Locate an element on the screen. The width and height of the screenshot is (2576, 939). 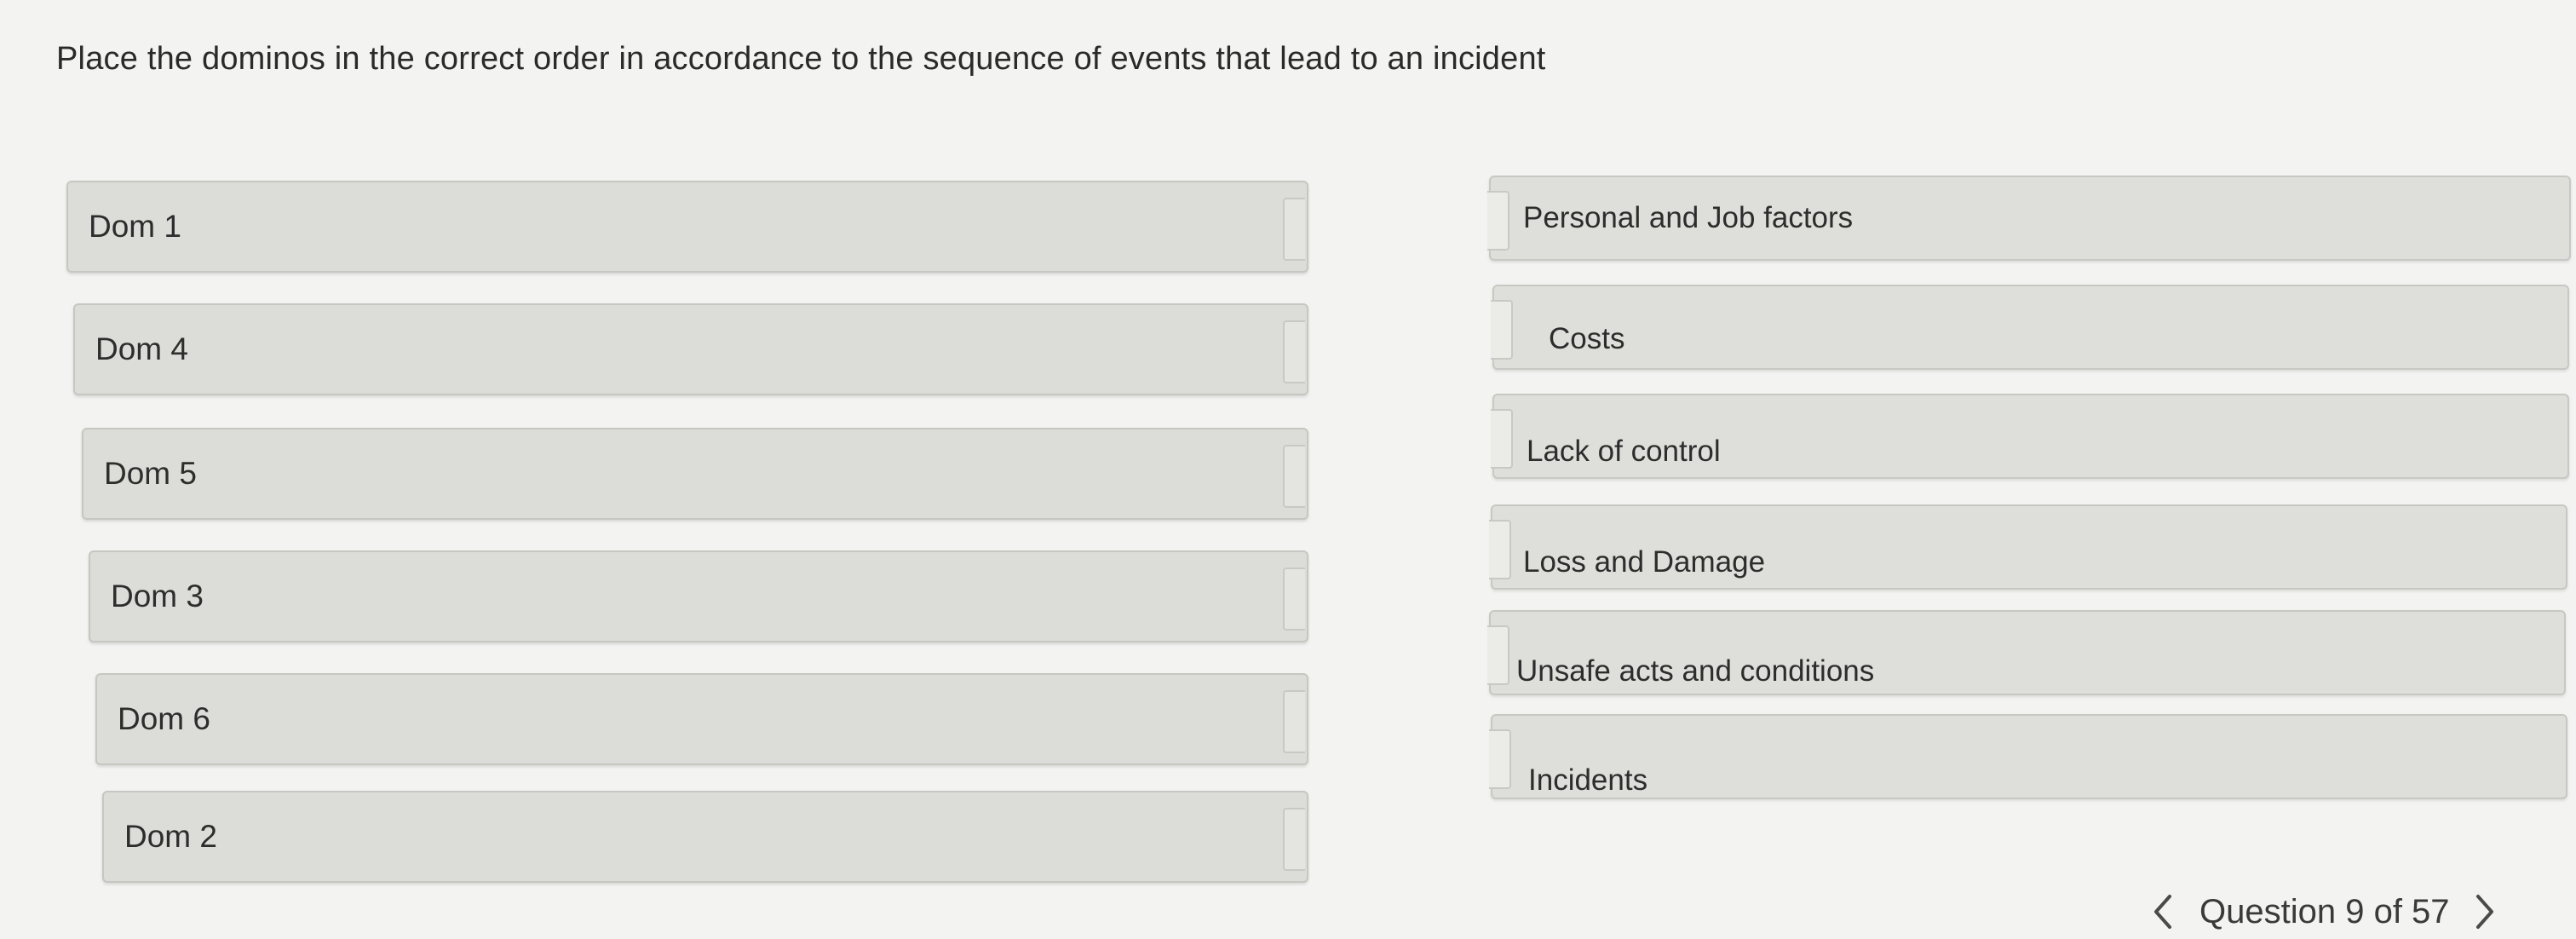
target-slot: Loss and Damage is located at coordinates (2028, 547).